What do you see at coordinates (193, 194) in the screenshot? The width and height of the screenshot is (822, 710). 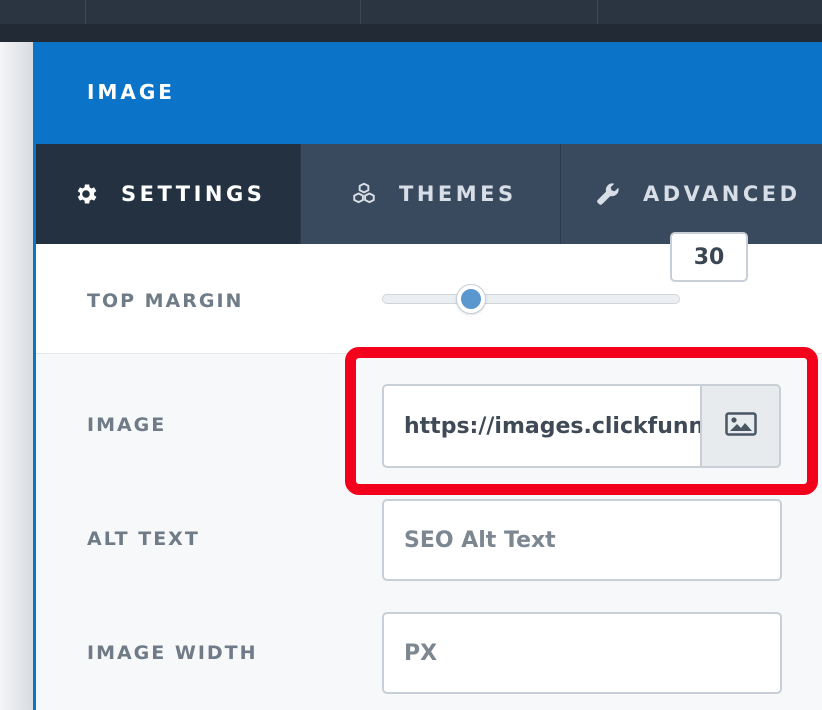 I see `tab-settings-label: SETTINGS` at bounding box center [193, 194].